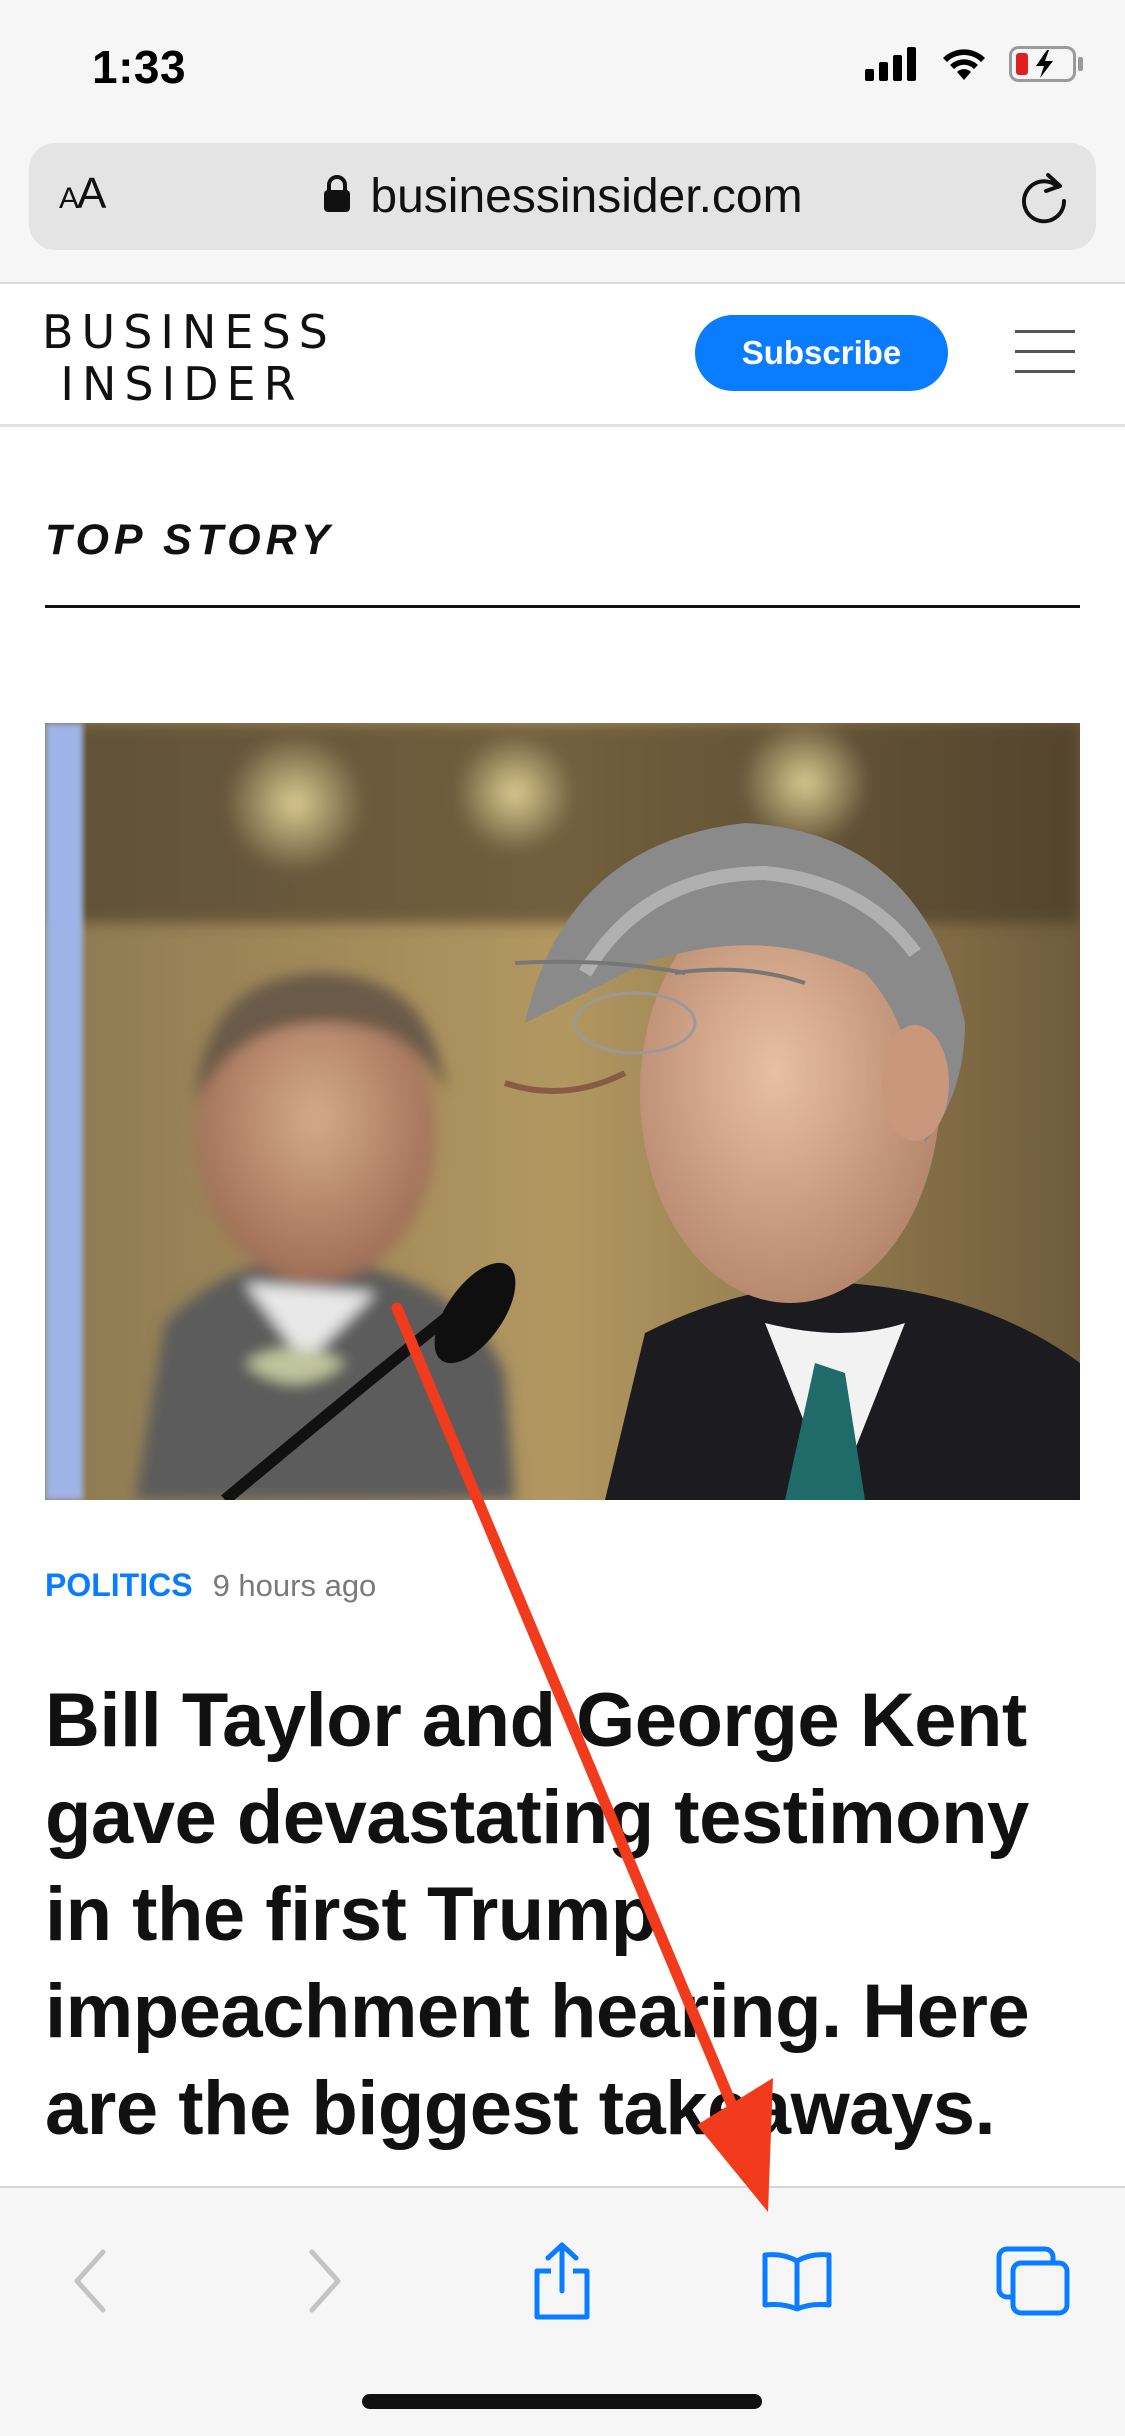 The height and width of the screenshot is (2436, 1125). I want to click on business-insider-logo: BUSINESS INSIDER, so click(185, 358).